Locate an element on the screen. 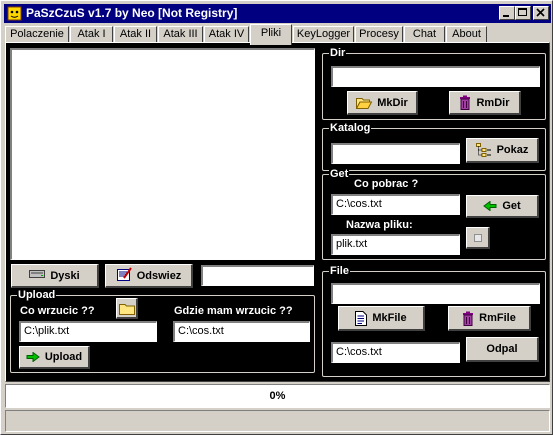 Image resolution: width=553 pixels, height=435 pixels. odpal-button: Odpal is located at coordinates (502, 349).